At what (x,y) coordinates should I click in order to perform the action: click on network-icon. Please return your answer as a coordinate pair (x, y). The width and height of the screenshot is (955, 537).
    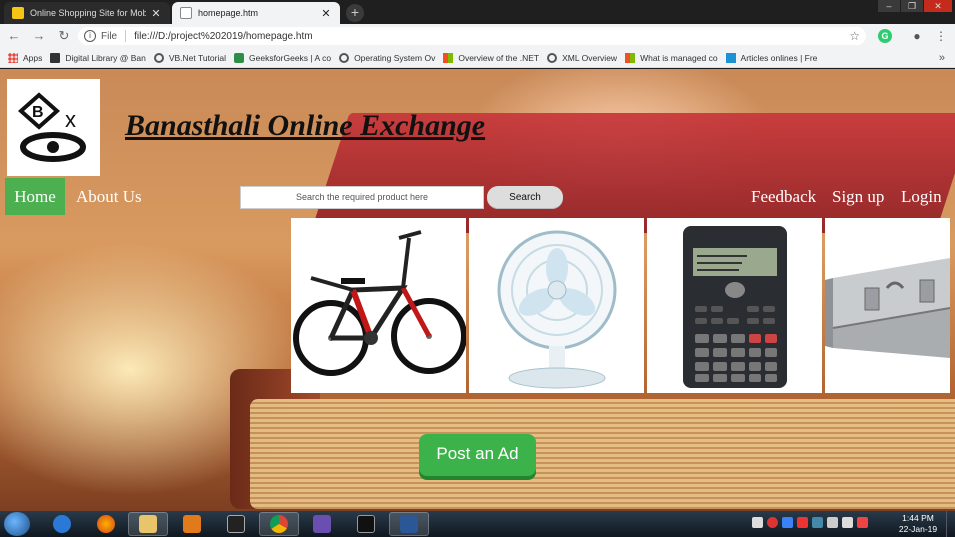
    Looking at the image, I should click on (817, 522).